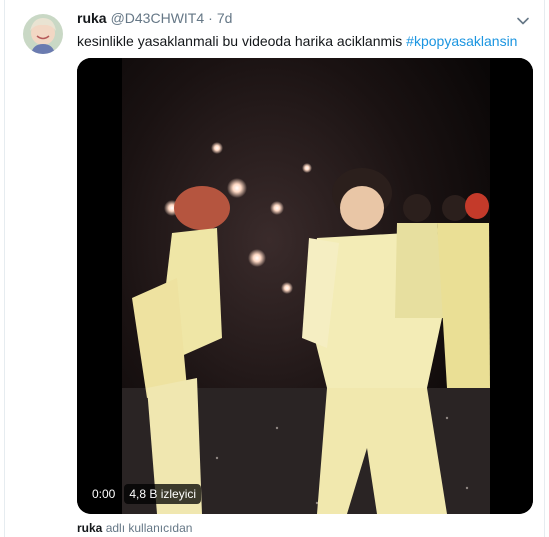  Describe the element at coordinates (89, 528) in the screenshot. I see `attribution-user: ruka` at that location.